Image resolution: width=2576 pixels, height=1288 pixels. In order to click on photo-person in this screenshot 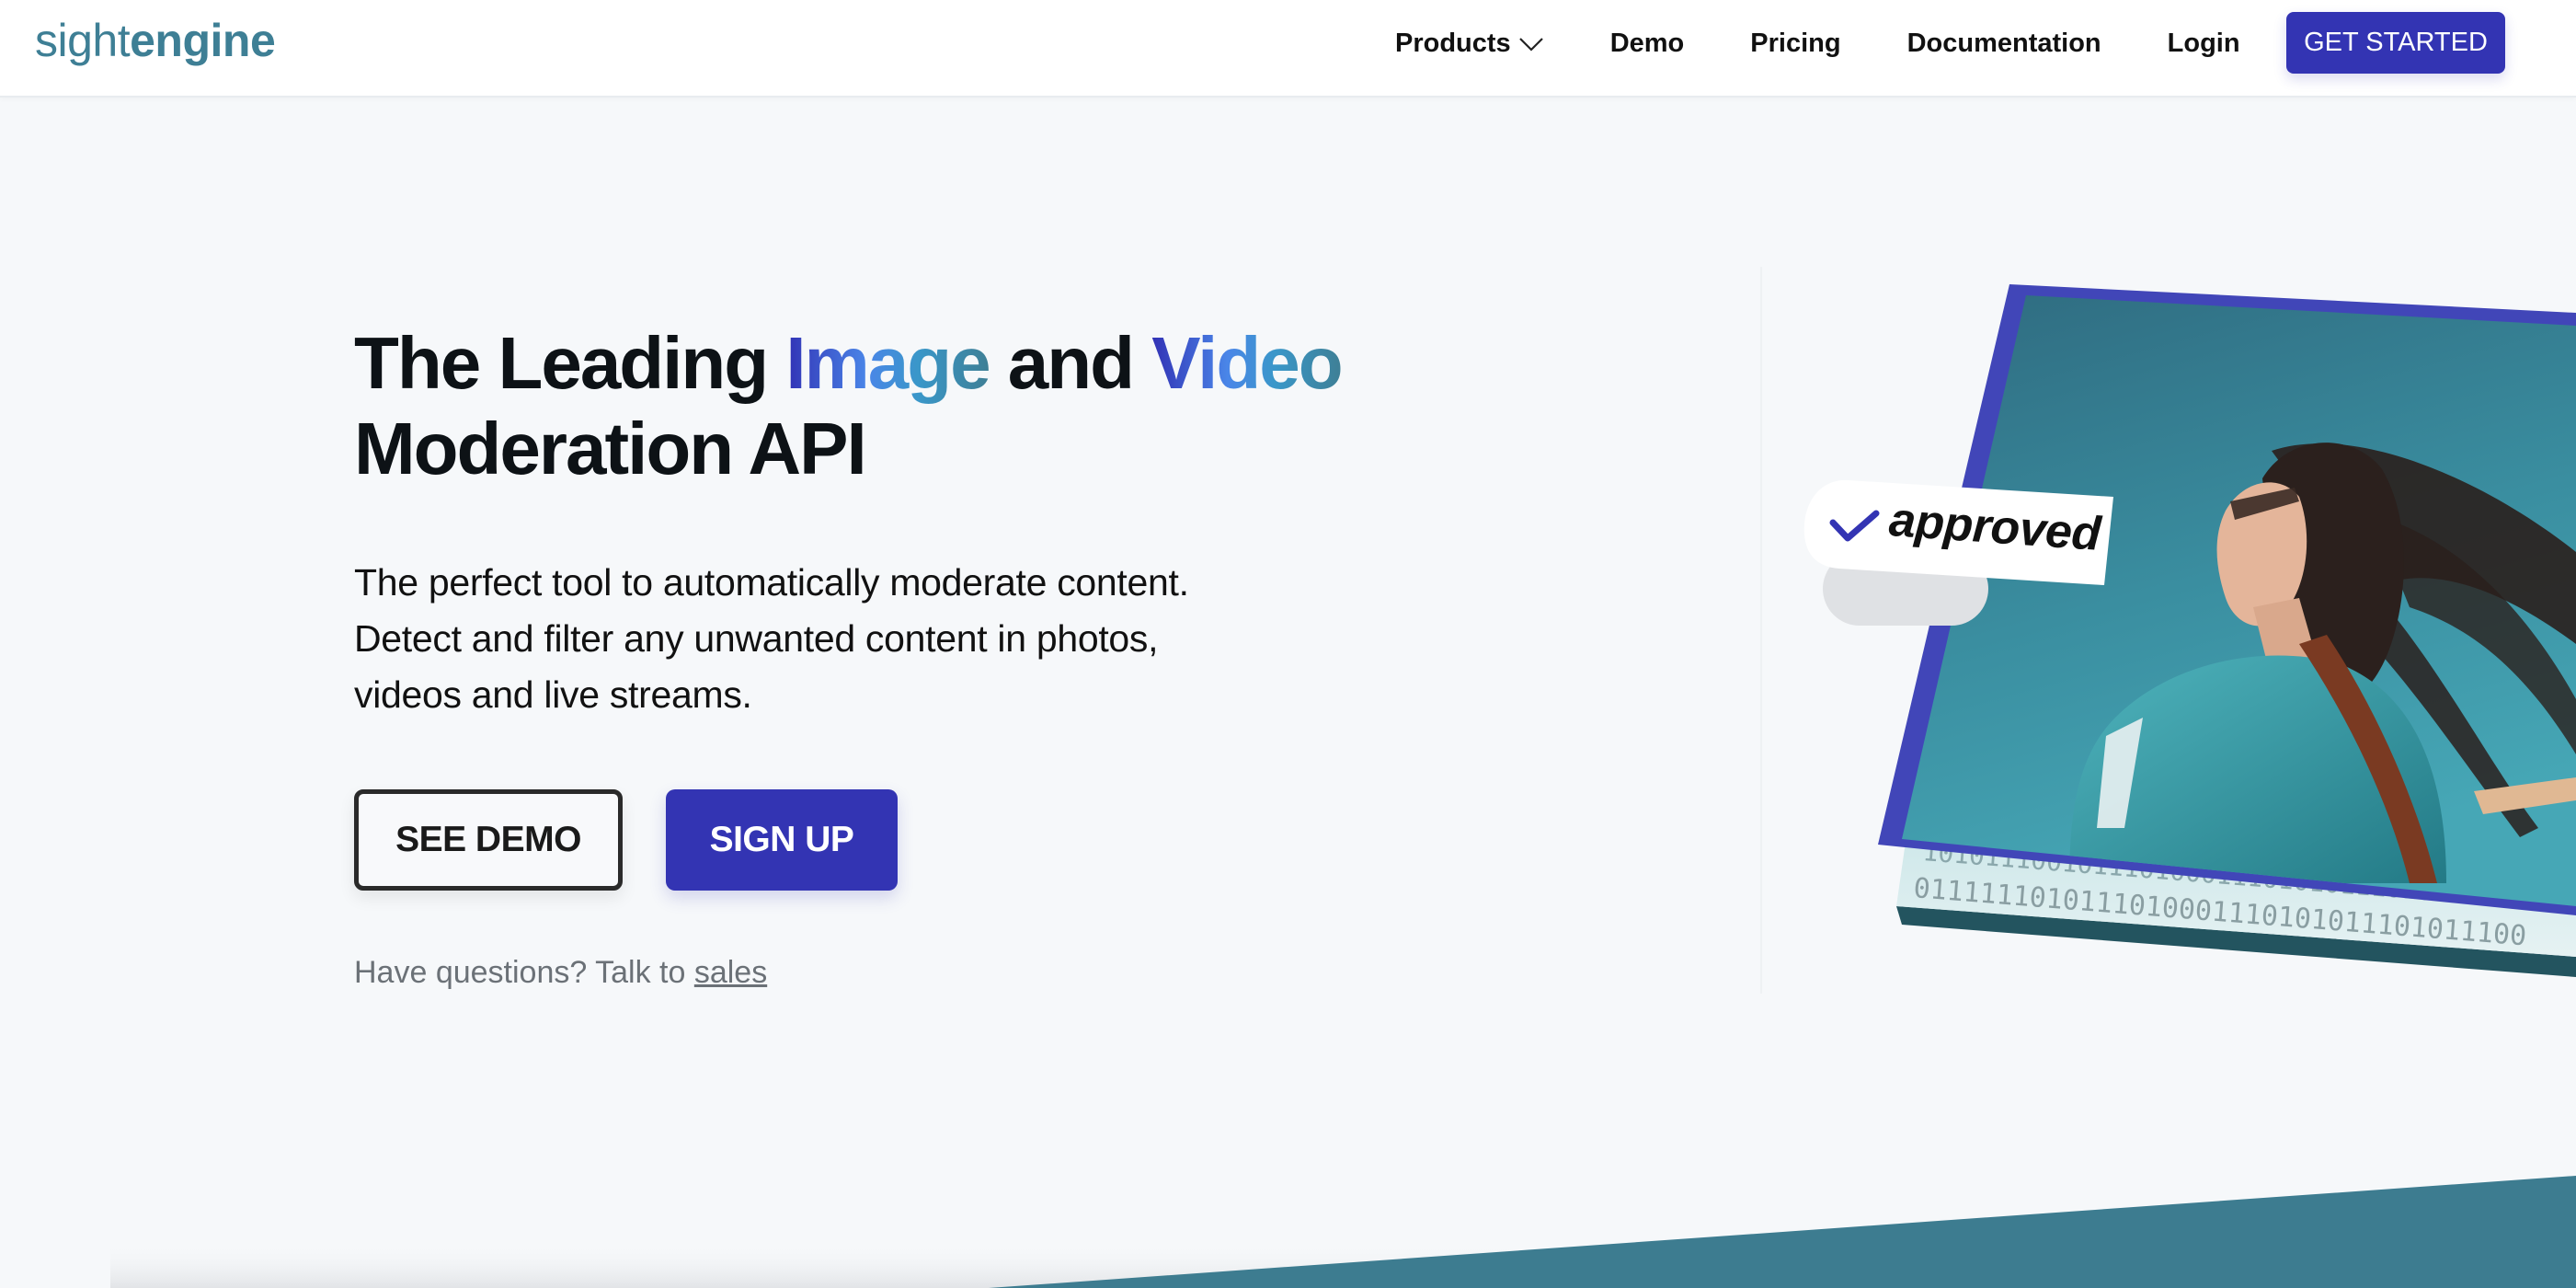, I will do `click(2322, 663)`.